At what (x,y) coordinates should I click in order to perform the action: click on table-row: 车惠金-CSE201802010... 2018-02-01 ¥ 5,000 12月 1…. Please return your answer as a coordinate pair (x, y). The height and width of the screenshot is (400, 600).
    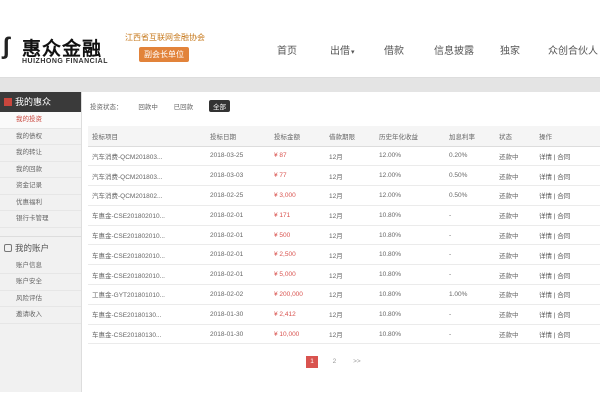
    Looking at the image, I should click on (344, 275).